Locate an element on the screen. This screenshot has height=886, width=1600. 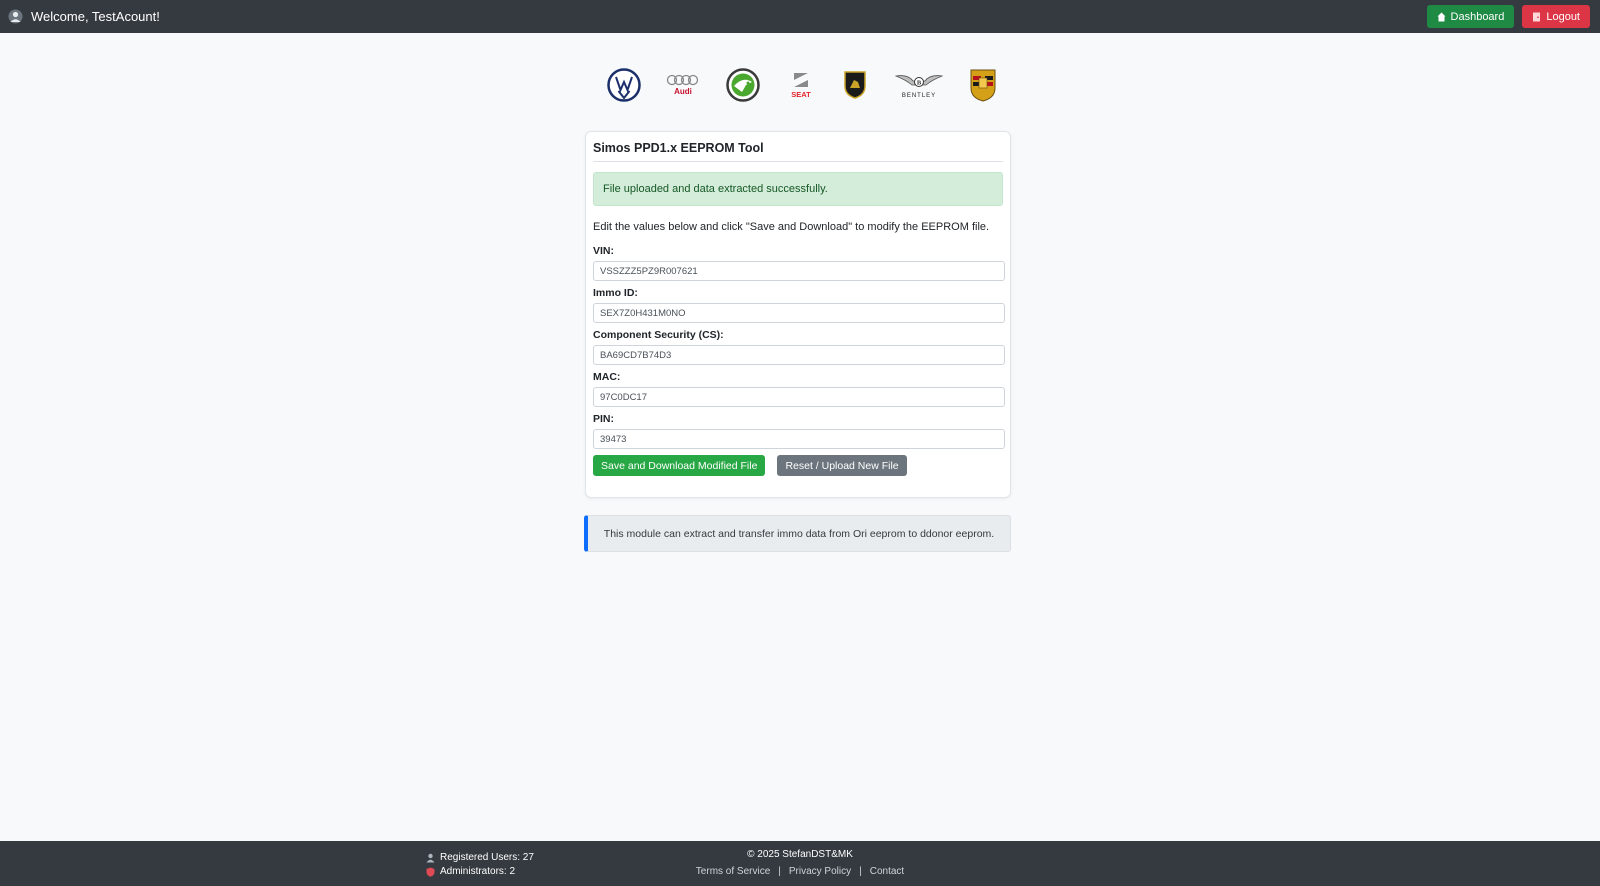
lamborghini-logo is located at coordinates (855, 85).